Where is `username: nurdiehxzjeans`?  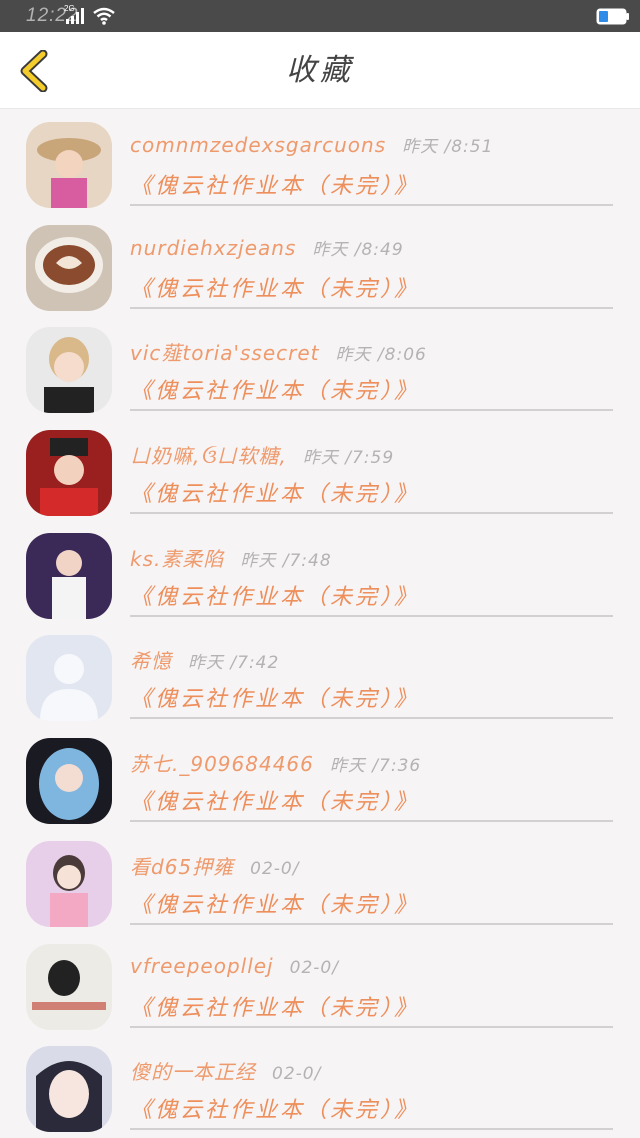 username: nurdiehxzjeans is located at coordinates (213, 247).